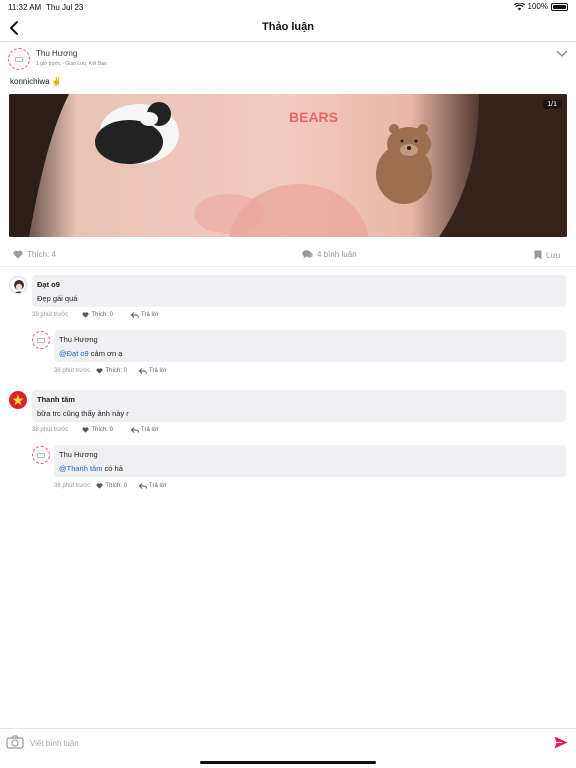 This screenshot has width=576, height=768. Describe the element at coordinates (50, 430) in the screenshot. I see `comment-time: 38 phút trước` at that location.